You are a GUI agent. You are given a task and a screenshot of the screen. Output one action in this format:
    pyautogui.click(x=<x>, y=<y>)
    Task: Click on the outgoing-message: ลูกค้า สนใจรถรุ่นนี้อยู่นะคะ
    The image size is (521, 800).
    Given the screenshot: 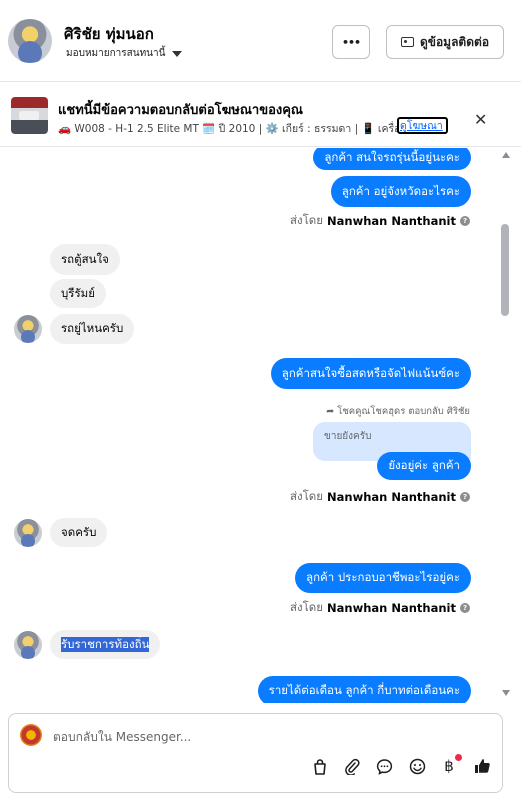 What is the action you would take?
    pyautogui.click(x=392, y=159)
    